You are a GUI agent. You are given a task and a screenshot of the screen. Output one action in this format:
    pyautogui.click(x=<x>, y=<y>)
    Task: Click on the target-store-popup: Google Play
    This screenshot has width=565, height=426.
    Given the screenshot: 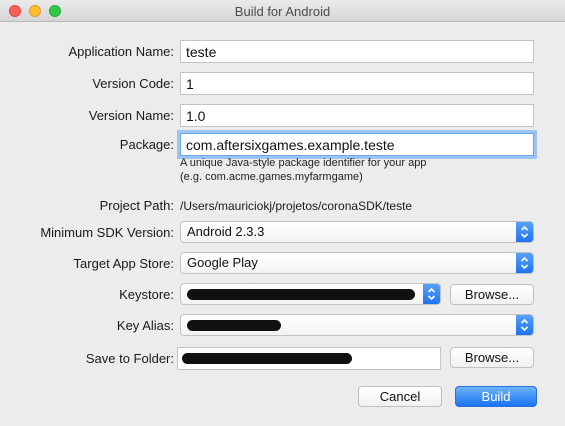 What is the action you would take?
    pyautogui.click(x=357, y=263)
    